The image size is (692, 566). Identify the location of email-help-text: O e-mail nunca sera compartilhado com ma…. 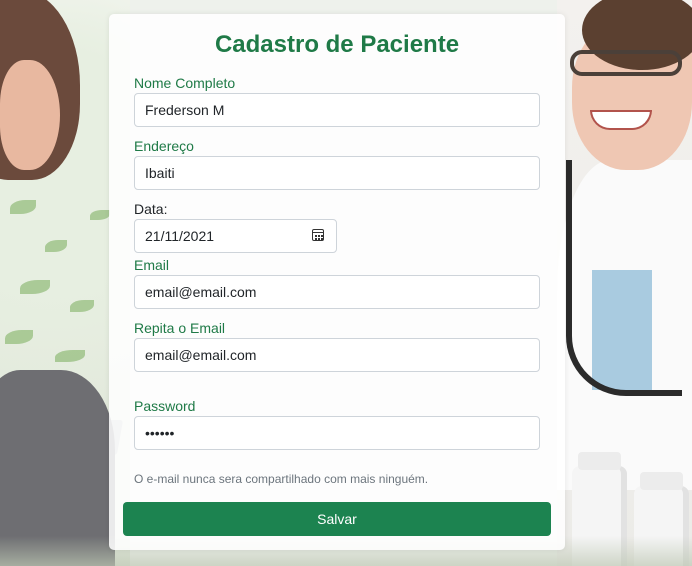
(281, 479).